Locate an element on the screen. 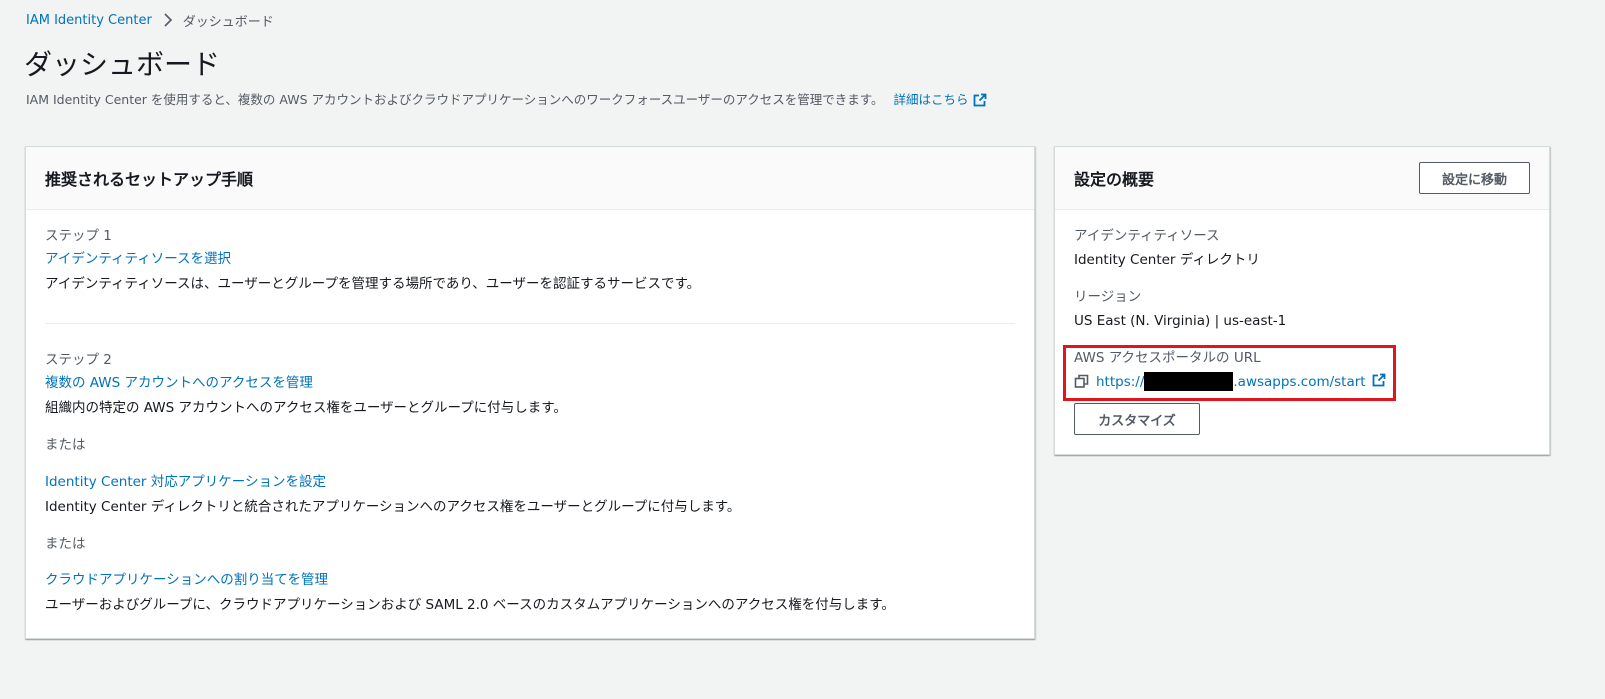  choose-identity-source-link: アイデンティティソースを選択 is located at coordinates (372, 259).